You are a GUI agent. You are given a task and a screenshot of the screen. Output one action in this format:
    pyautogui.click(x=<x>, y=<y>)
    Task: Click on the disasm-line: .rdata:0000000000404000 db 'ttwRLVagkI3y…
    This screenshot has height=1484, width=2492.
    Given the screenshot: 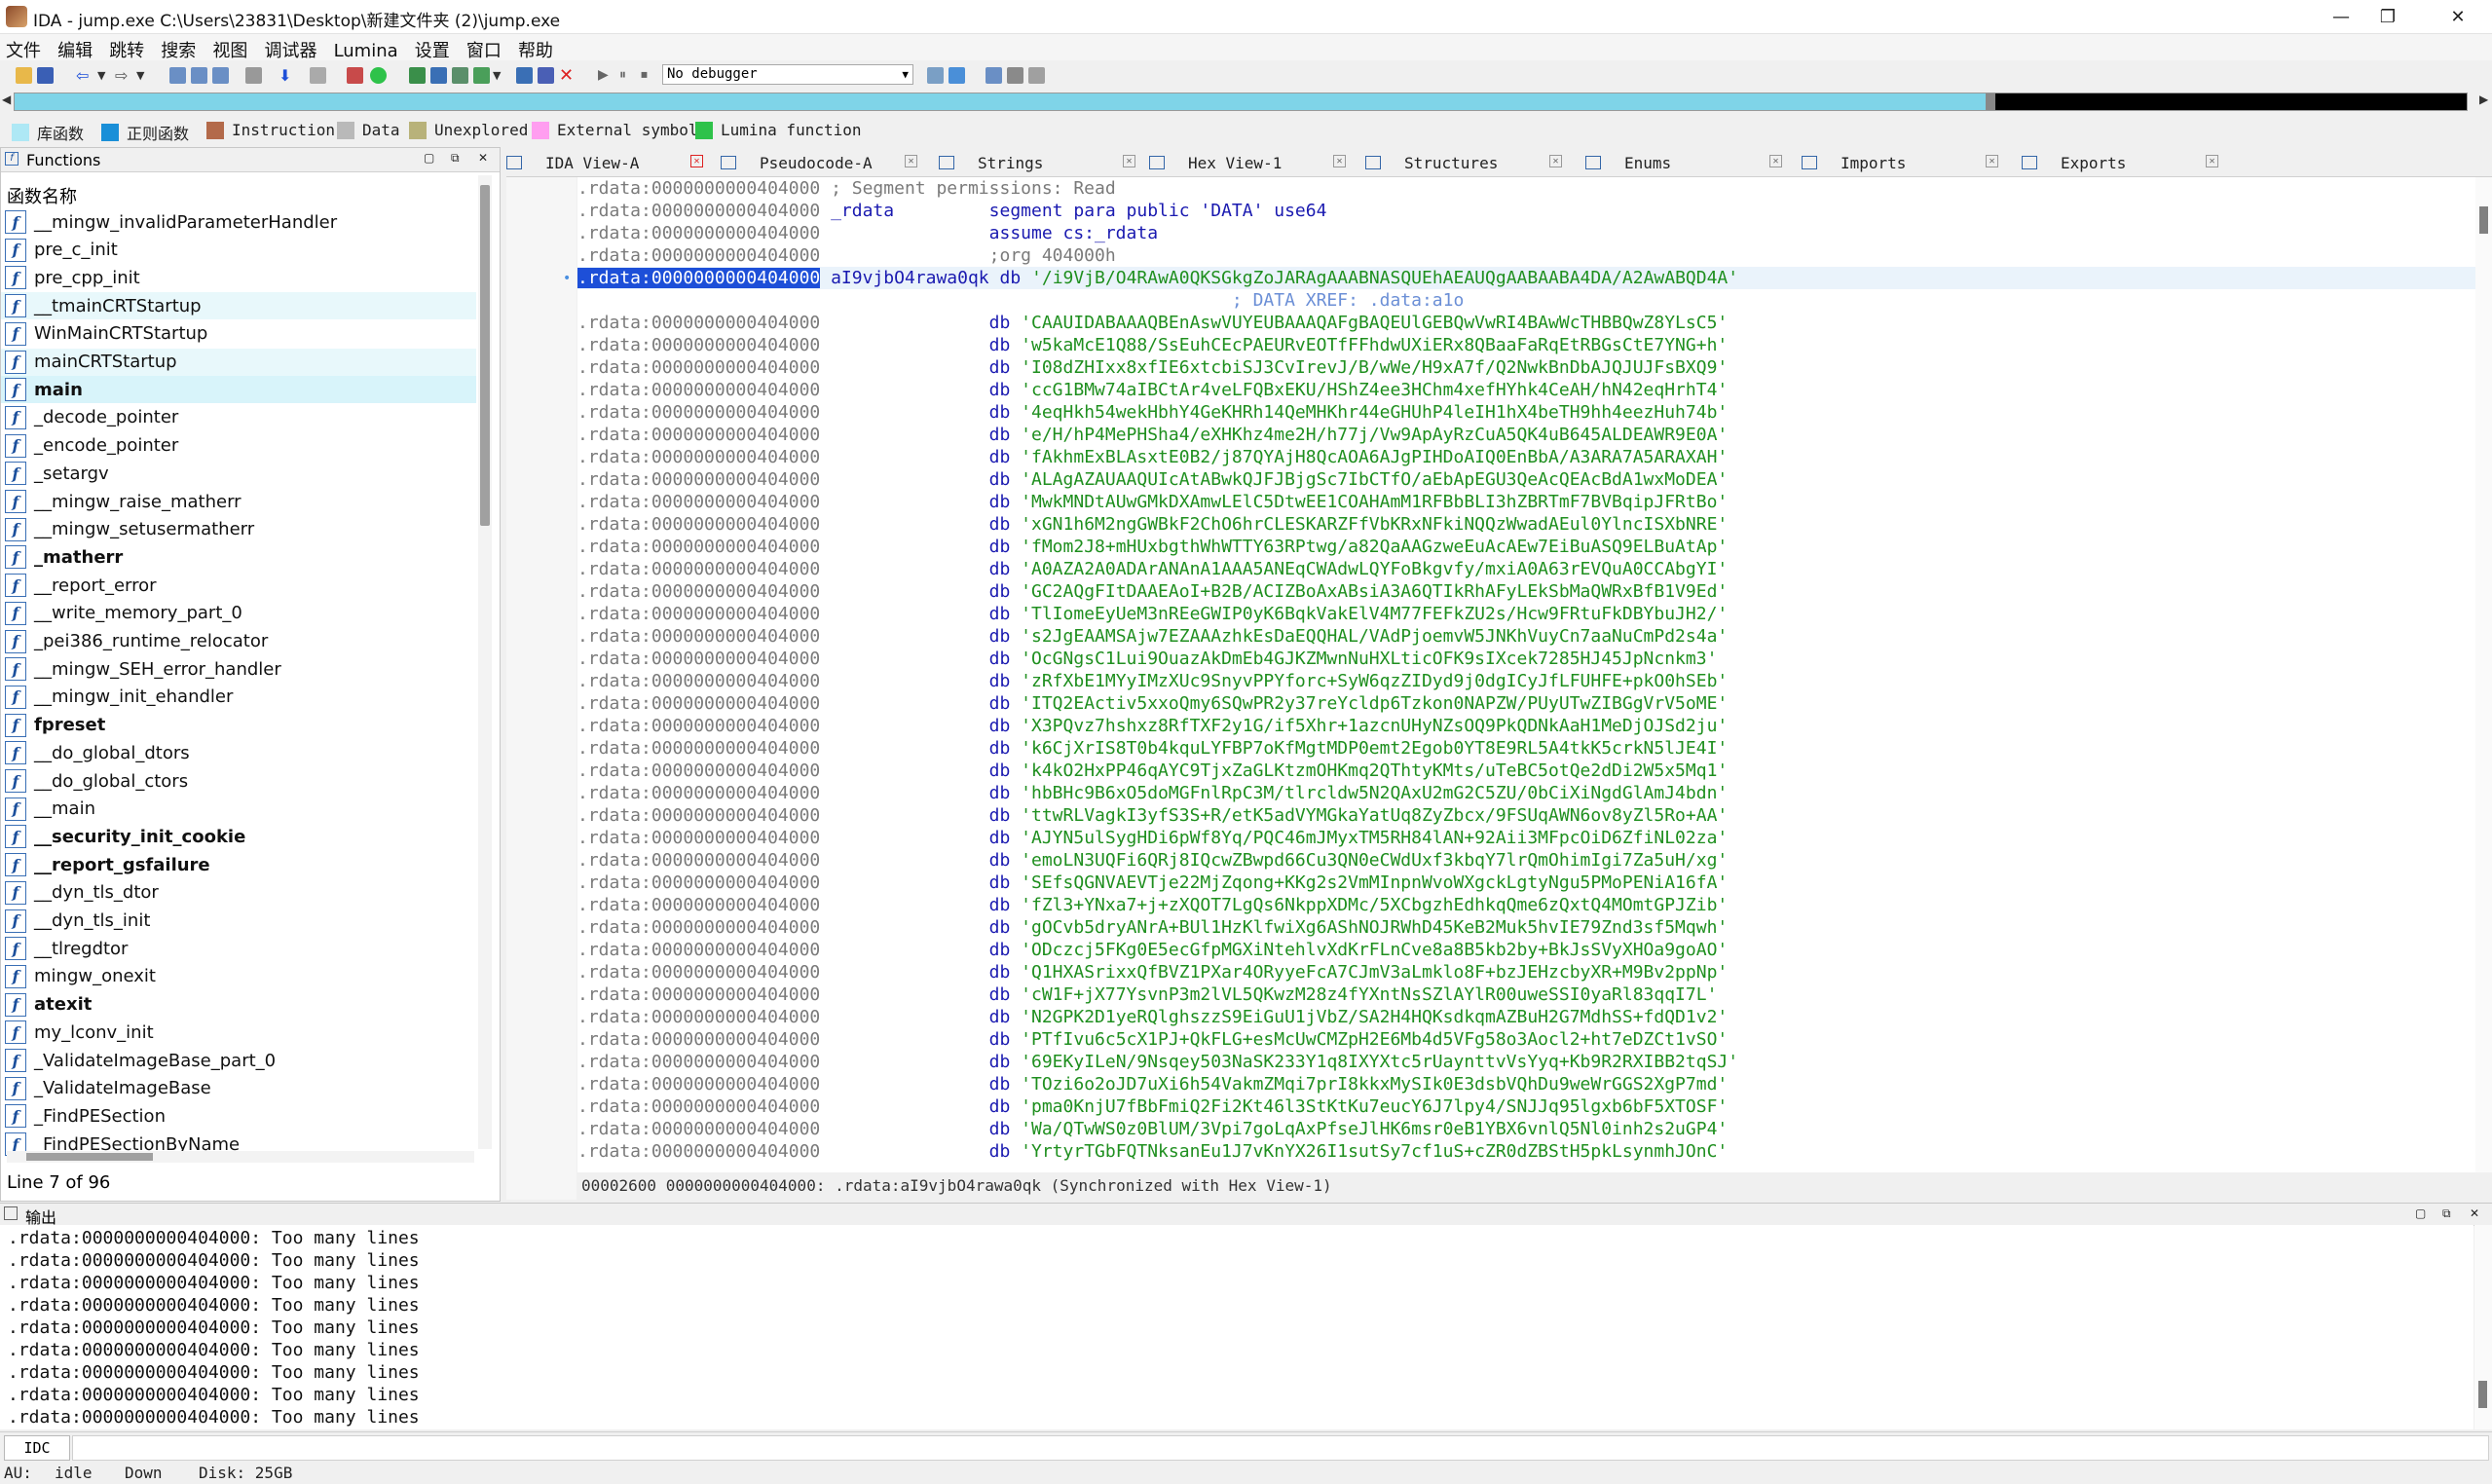 What is the action you would take?
    pyautogui.click(x=1526, y=815)
    